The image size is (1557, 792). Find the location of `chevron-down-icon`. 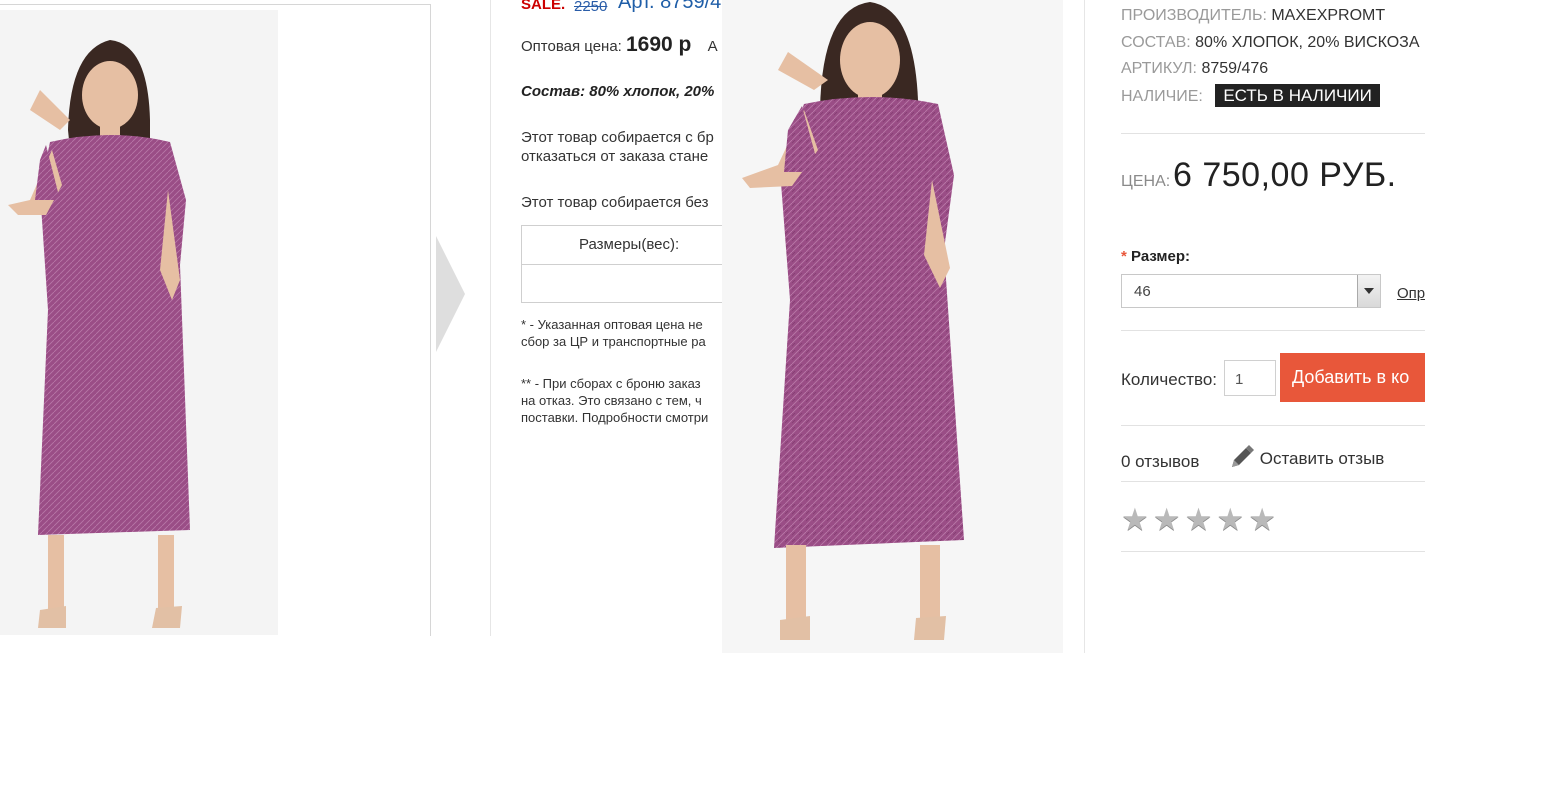

chevron-down-icon is located at coordinates (1368, 291).